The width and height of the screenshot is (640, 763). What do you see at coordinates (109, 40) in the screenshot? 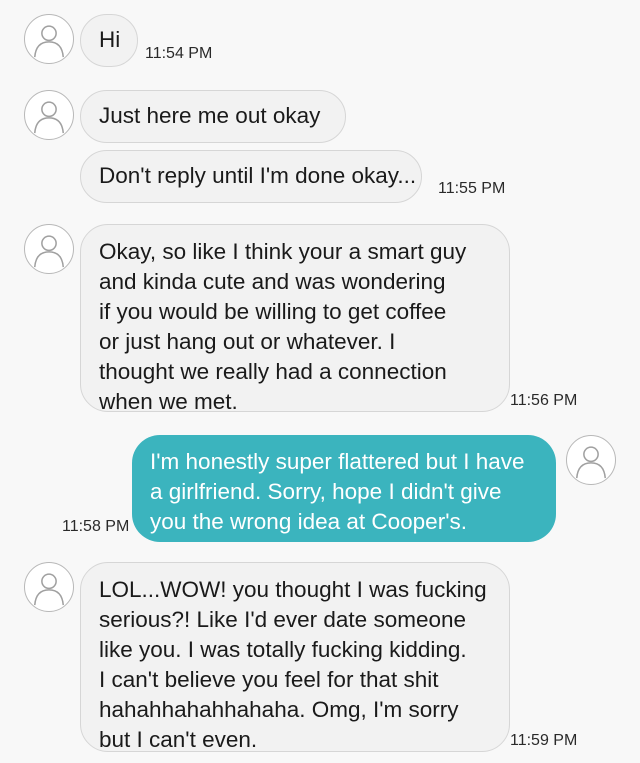
I see `message-bubble-incoming: Hi` at bounding box center [109, 40].